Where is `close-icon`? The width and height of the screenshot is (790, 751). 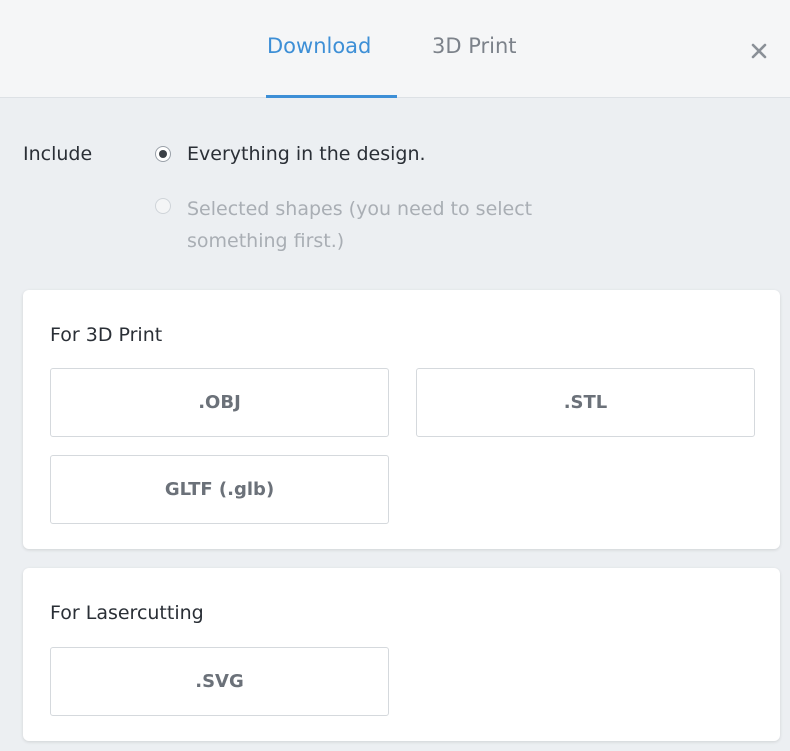
close-icon is located at coordinates (759, 51).